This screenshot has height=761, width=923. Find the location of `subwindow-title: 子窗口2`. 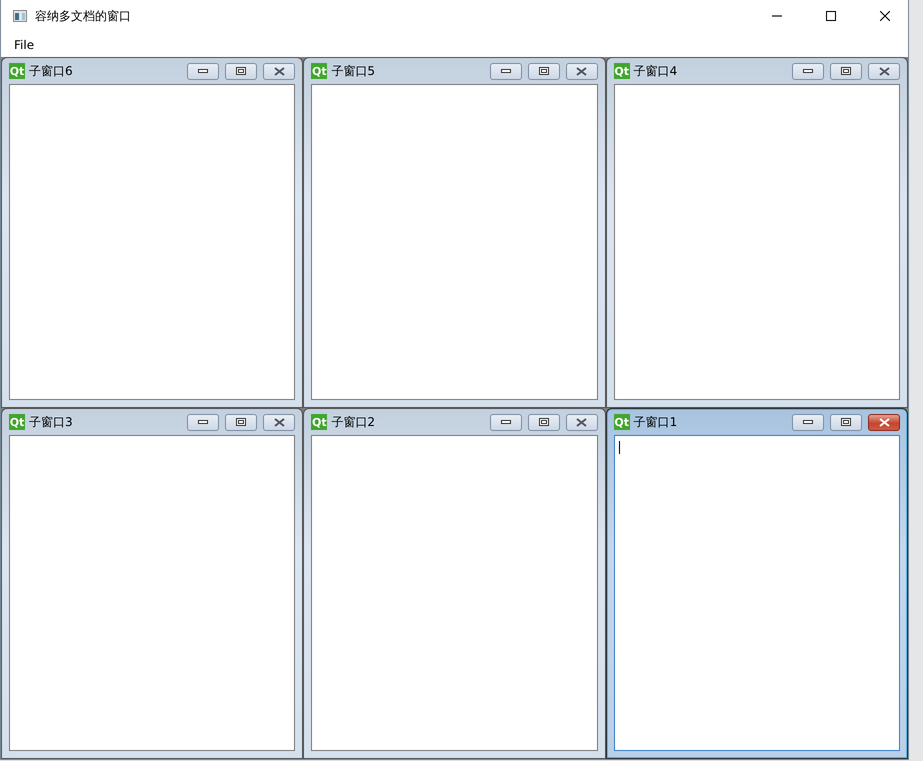

subwindow-title: 子窗口2 is located at coordinates (353, 422).